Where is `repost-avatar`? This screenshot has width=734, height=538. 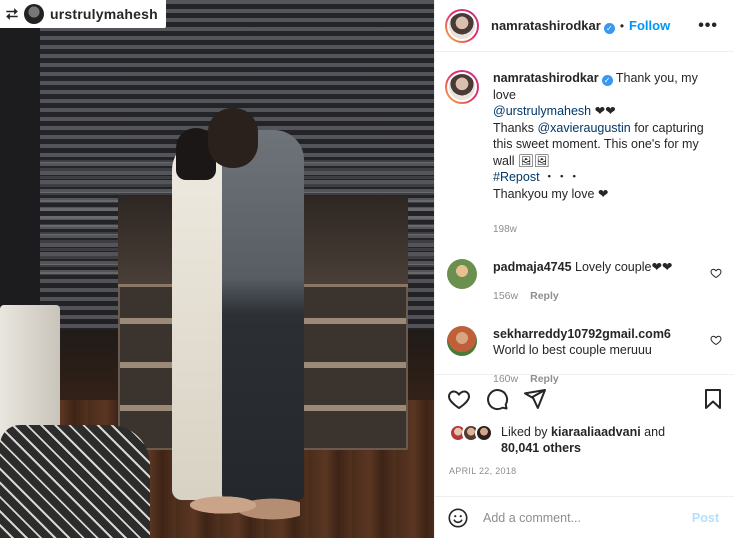 repost-avatar is located at coordinates (34, 14).